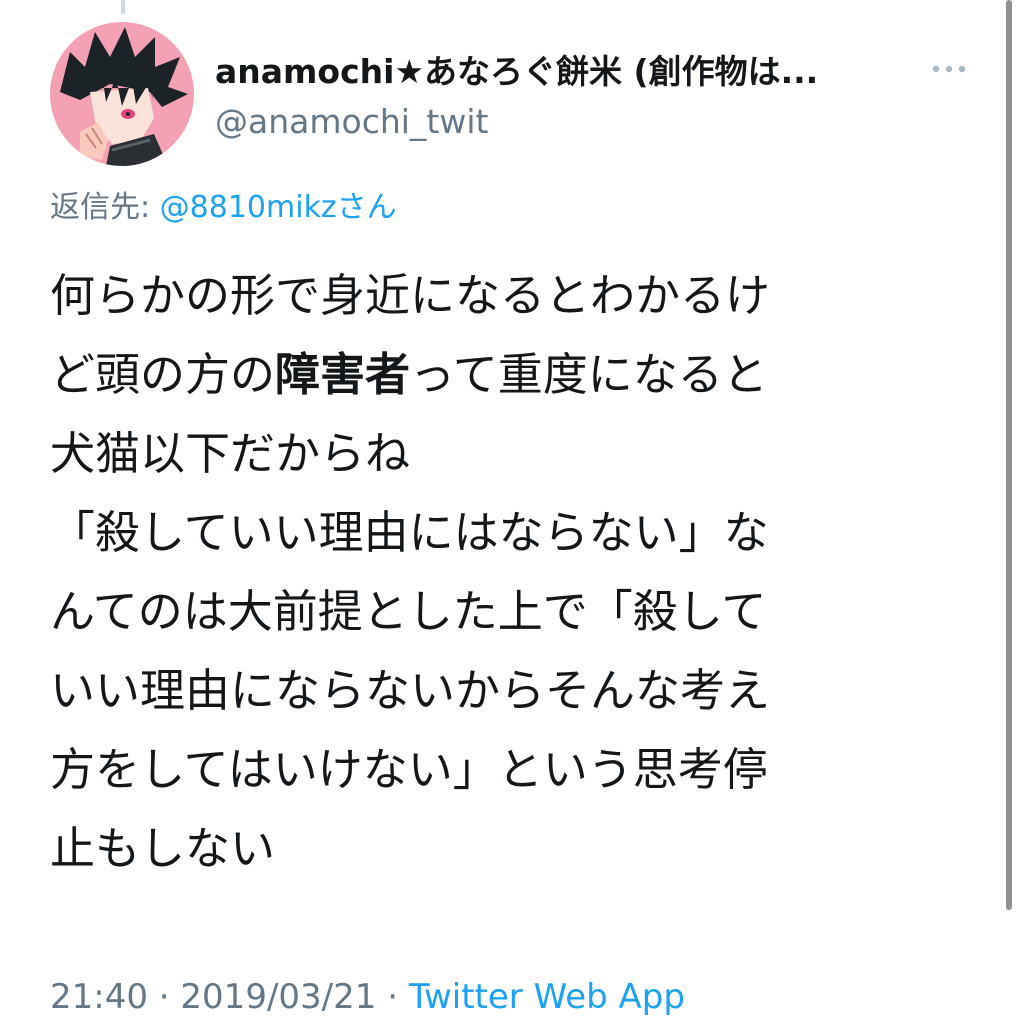  Describe the element at coordinates (343, 374) in the screenshot. I see `tweet-bold-term: 障害者` at that location.